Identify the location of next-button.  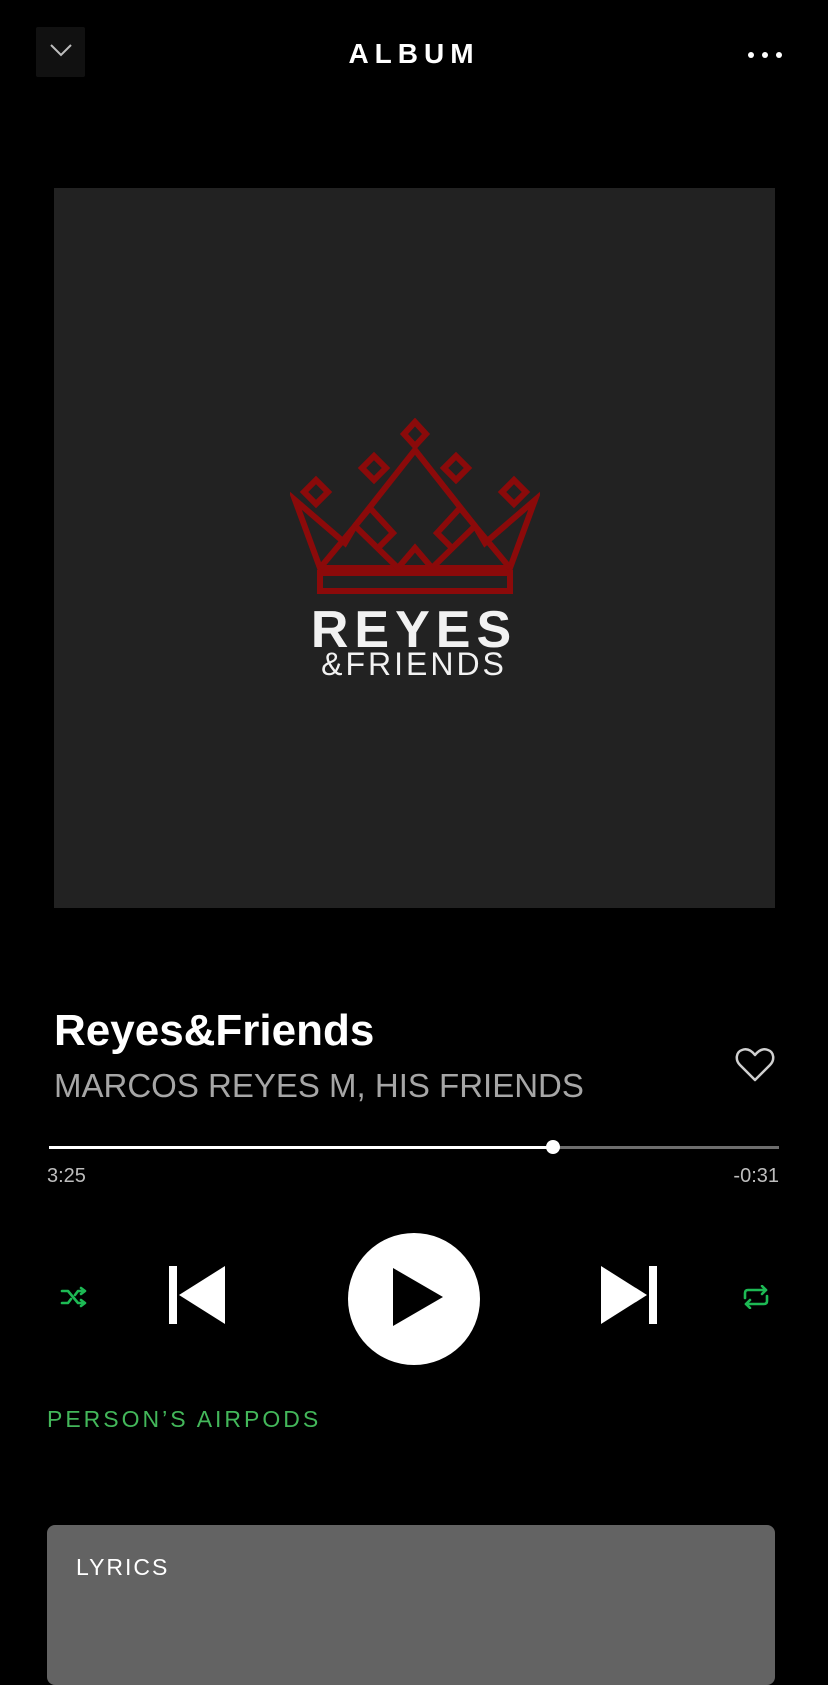
(629, 1297).